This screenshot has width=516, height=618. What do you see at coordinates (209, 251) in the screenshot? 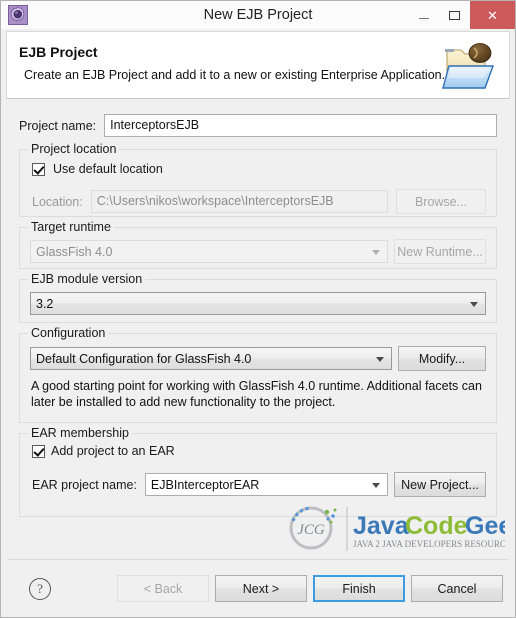
I see `target-runtime-combo: GlassFish 4.0` at bounding box center [209, 251].